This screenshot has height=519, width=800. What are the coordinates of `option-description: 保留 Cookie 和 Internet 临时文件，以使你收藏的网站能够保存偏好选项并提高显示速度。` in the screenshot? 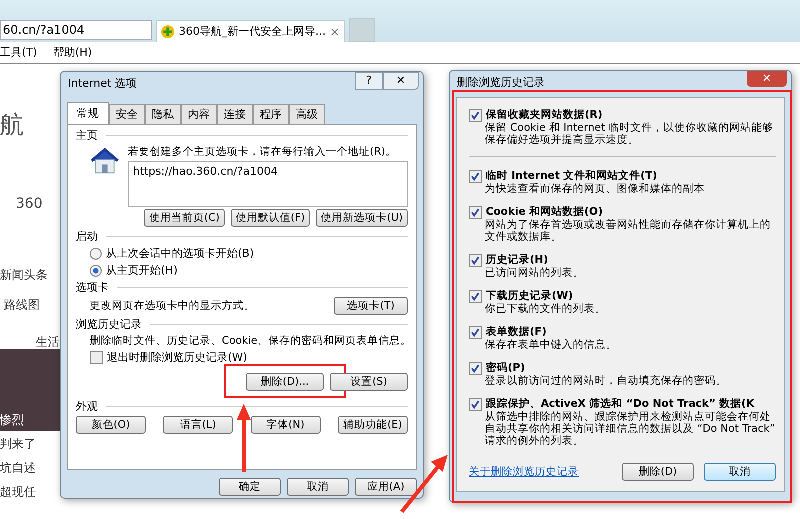 It's located at (629, 134).